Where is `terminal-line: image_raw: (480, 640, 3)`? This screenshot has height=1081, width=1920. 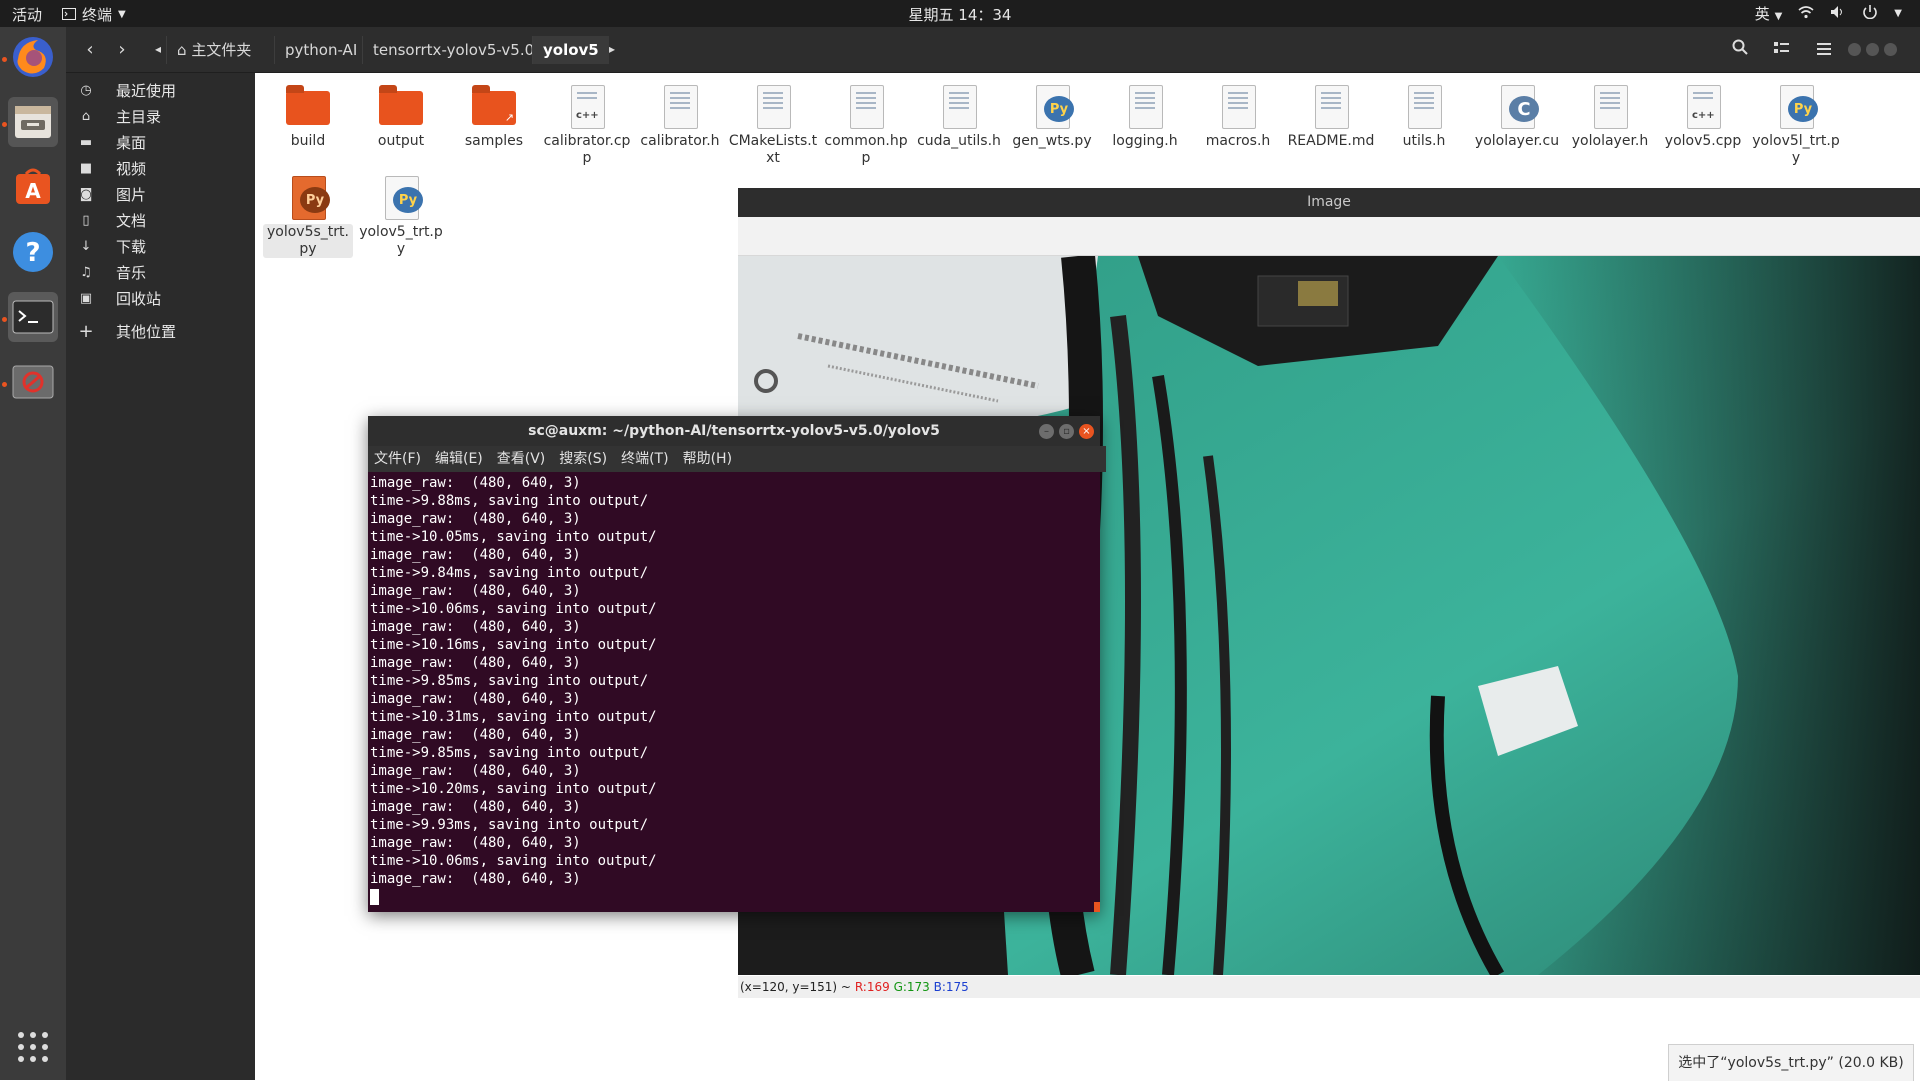 terminal-line: image_raw: (480, 640, 3) is located at coordinates (475, 807).